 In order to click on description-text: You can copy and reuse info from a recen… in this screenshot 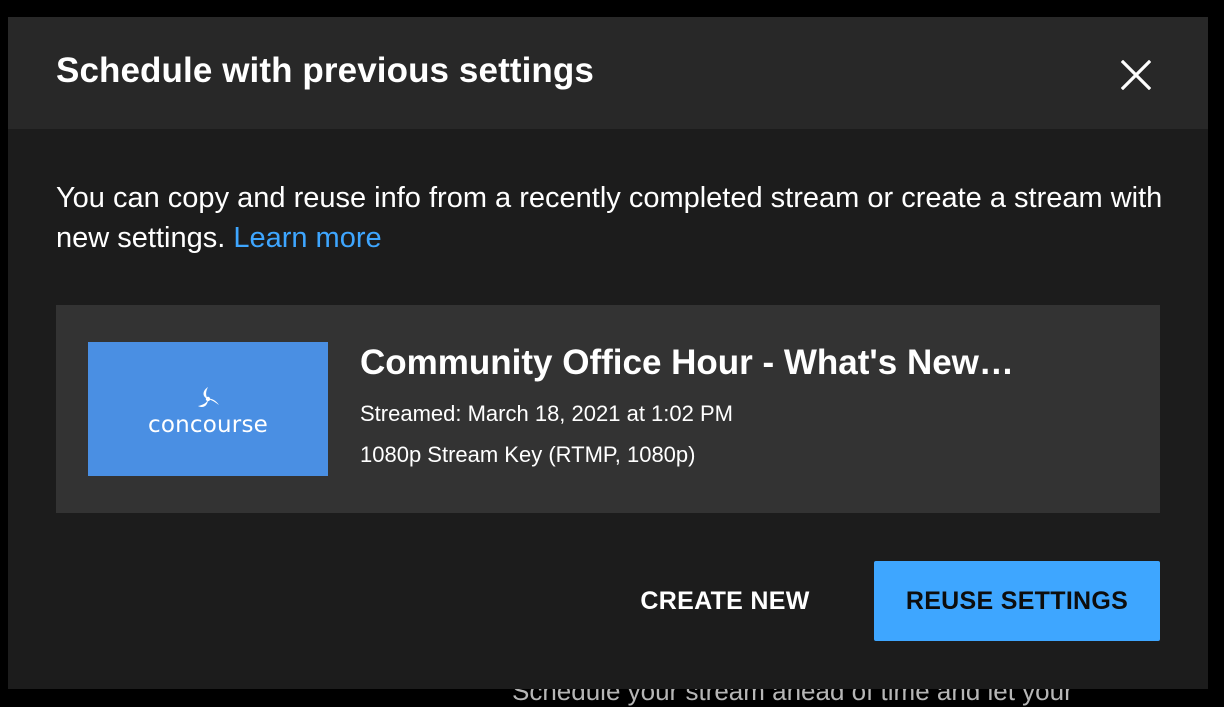, I will do `click(609, 218)`.